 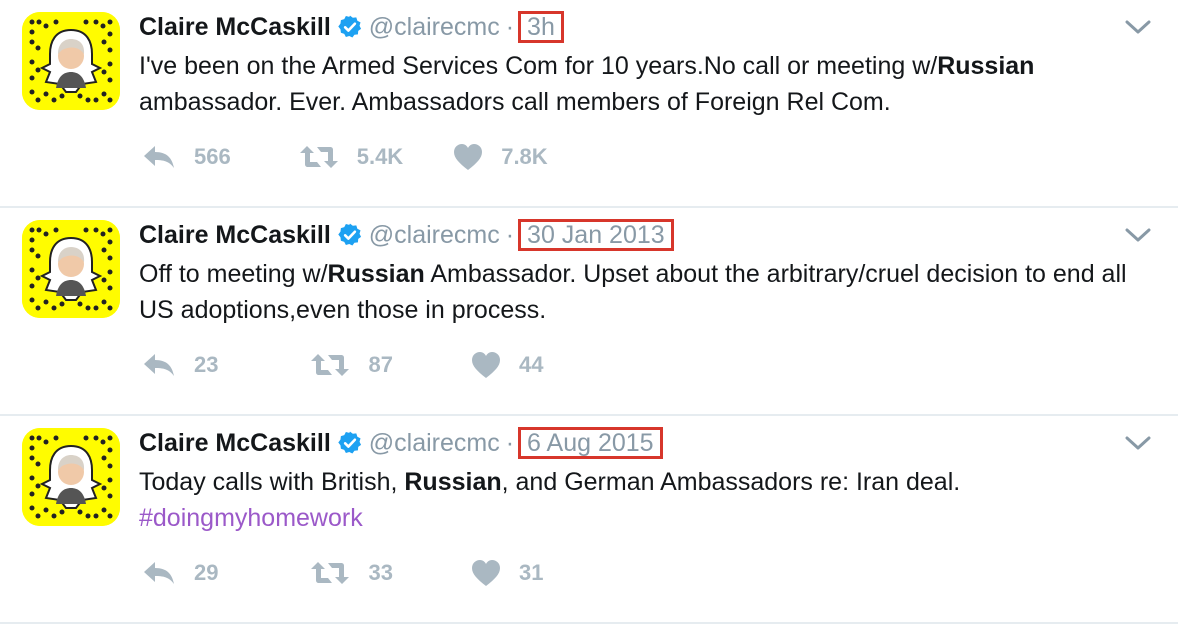 What do you see at coordinates (365, 573) in the screenshot?
I see `retweet-button: 33` at bounding box center [365, 573].